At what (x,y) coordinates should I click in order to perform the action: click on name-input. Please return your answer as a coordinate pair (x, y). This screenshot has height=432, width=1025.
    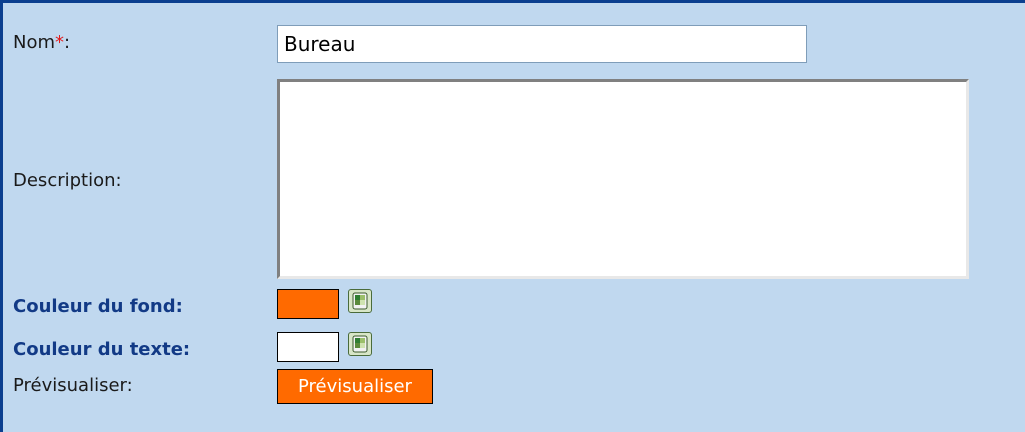
    Looking at the image, I should click on (542, 44).